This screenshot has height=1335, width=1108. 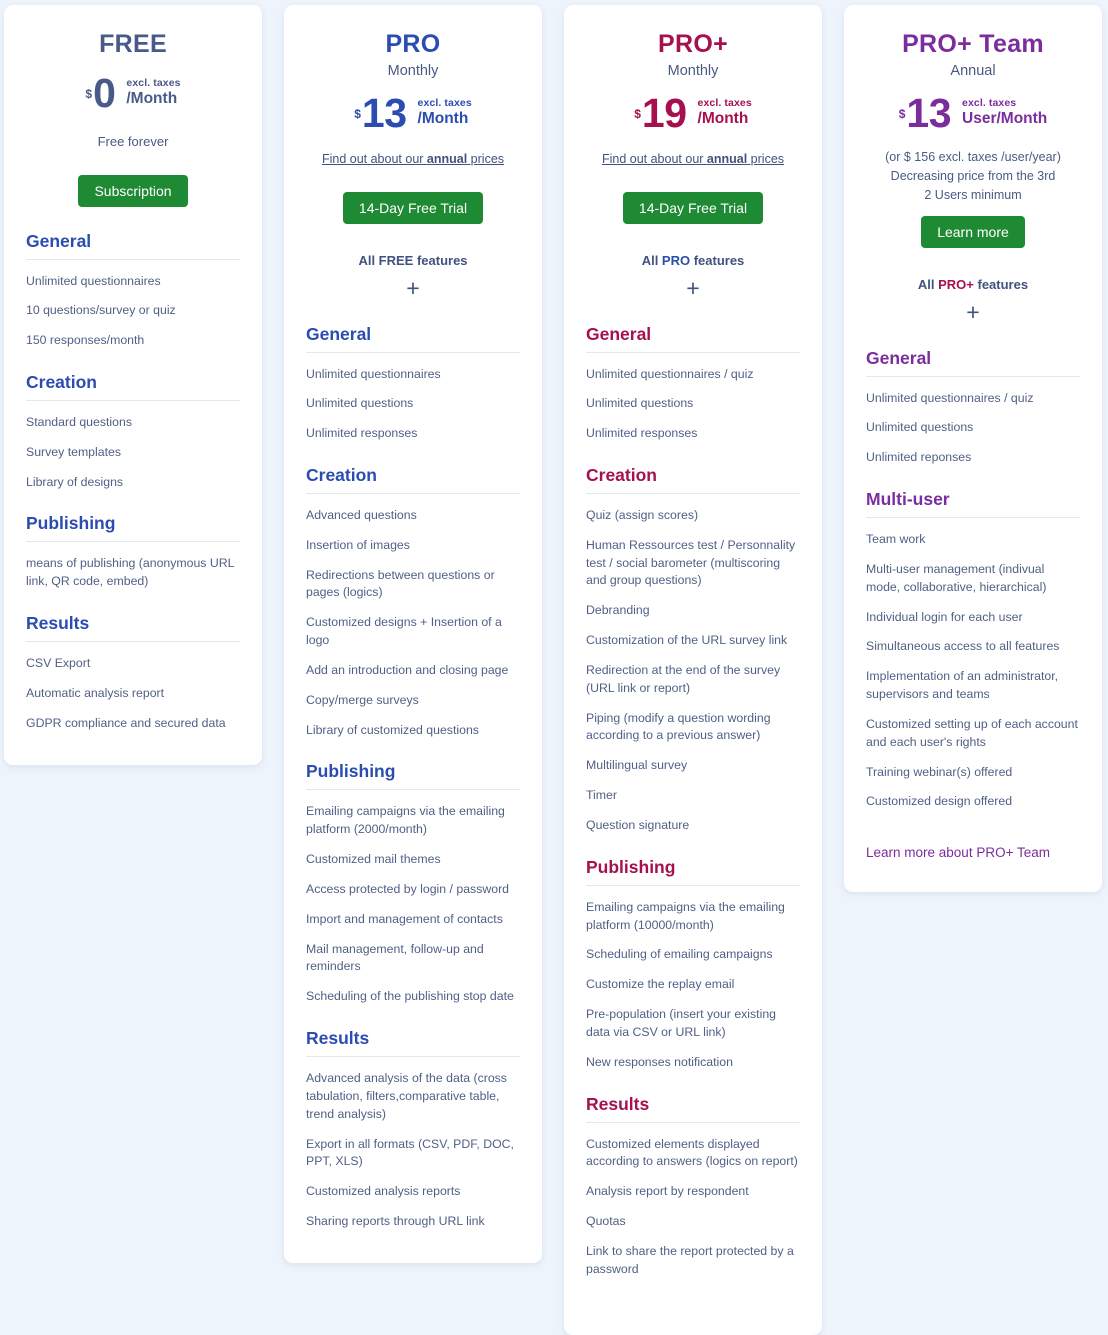 What do you see at coordinates (638, 824) in the screenshot?
I see `feature-item: Question signature` at bounding box center [638, 824].